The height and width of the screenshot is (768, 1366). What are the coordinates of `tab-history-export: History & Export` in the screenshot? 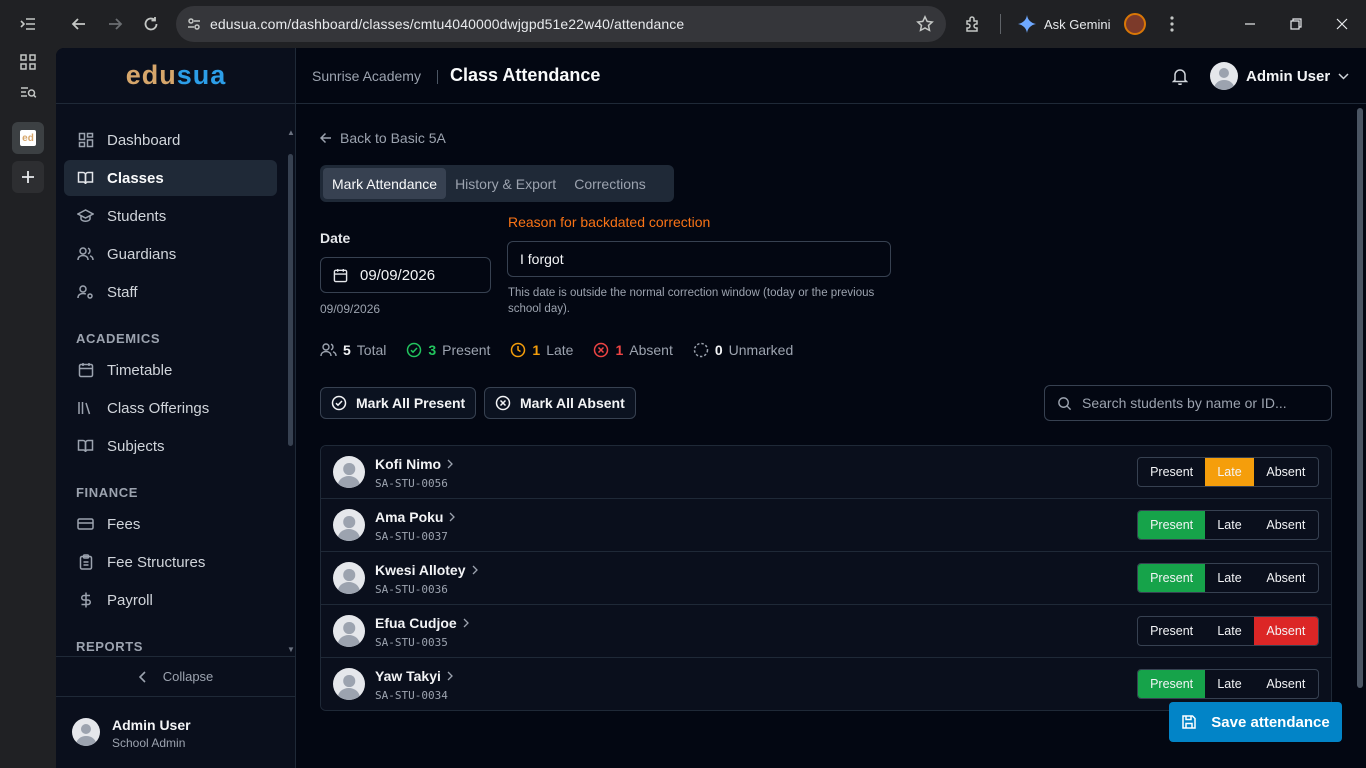 It's located at (505, 183).